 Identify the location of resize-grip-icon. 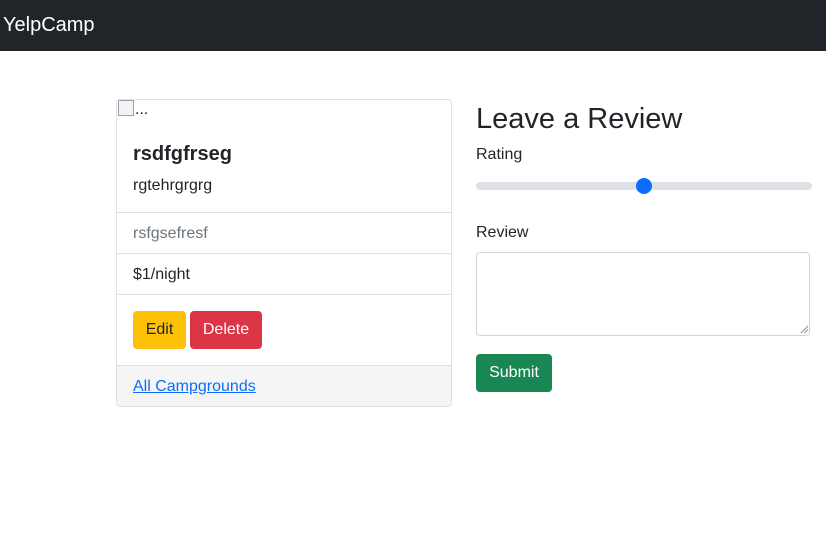
(804, 329).